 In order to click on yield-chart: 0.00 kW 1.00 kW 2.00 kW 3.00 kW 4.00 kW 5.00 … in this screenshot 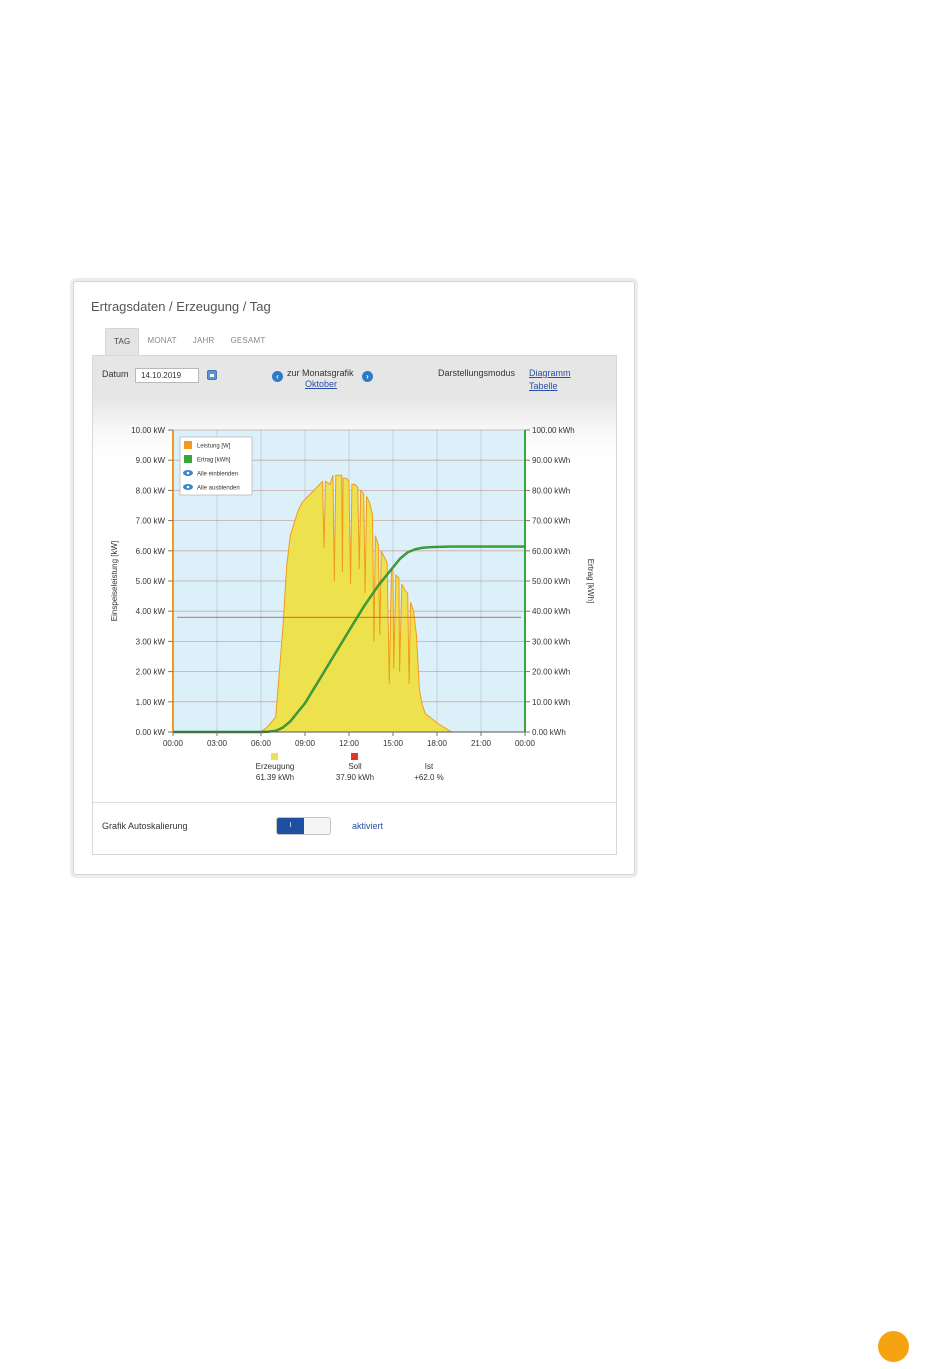, I will do `click(352, 604)`.